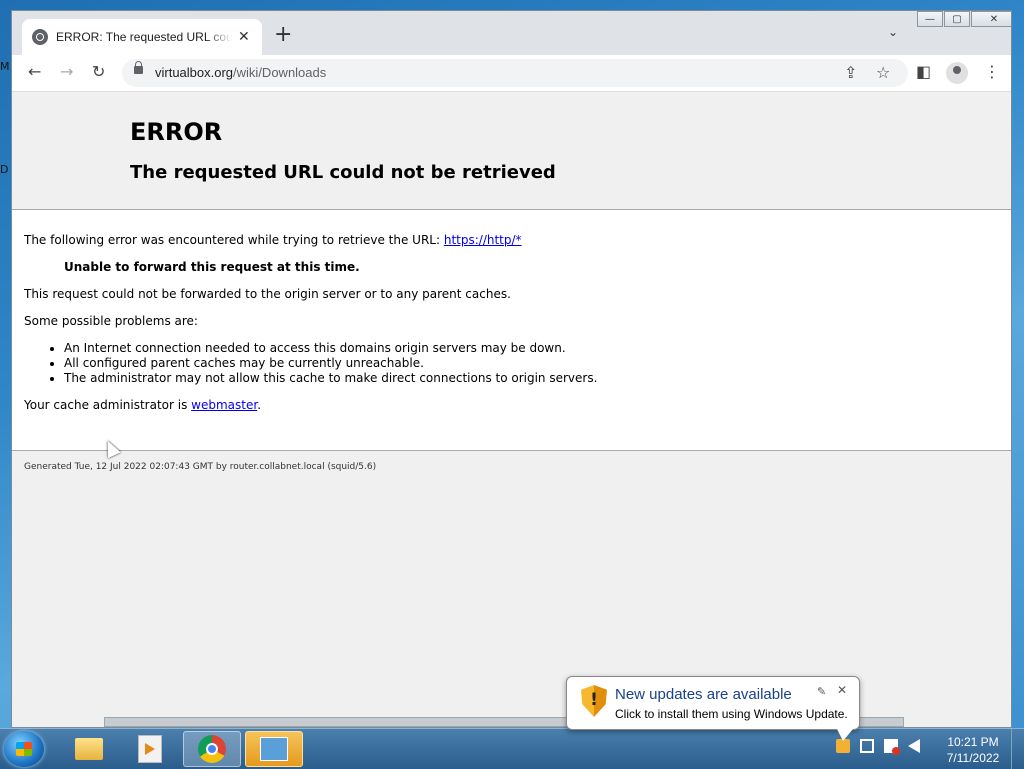 Image resolution: width=1024 pixels, height=769 pixels. I want to click on reload-button: ↻, so click(98, 72).